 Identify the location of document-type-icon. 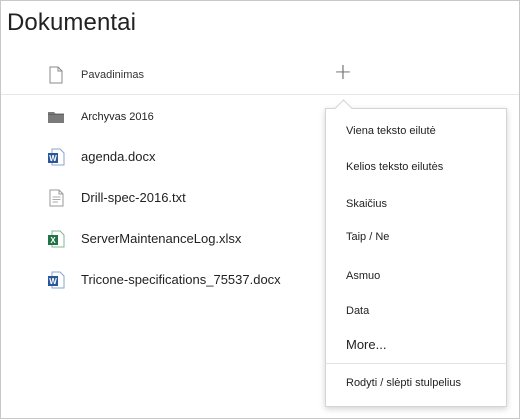
(56, 75).